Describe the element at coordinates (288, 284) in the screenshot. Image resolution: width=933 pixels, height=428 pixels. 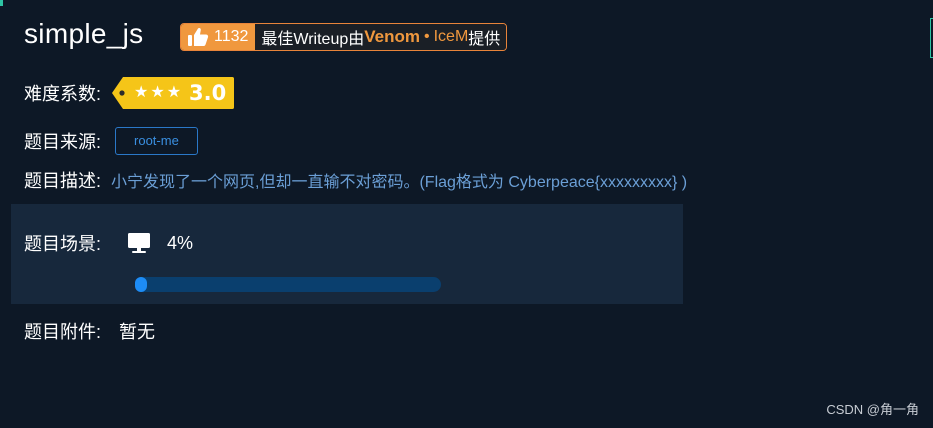
I see `scene-progress-bar` at that location.